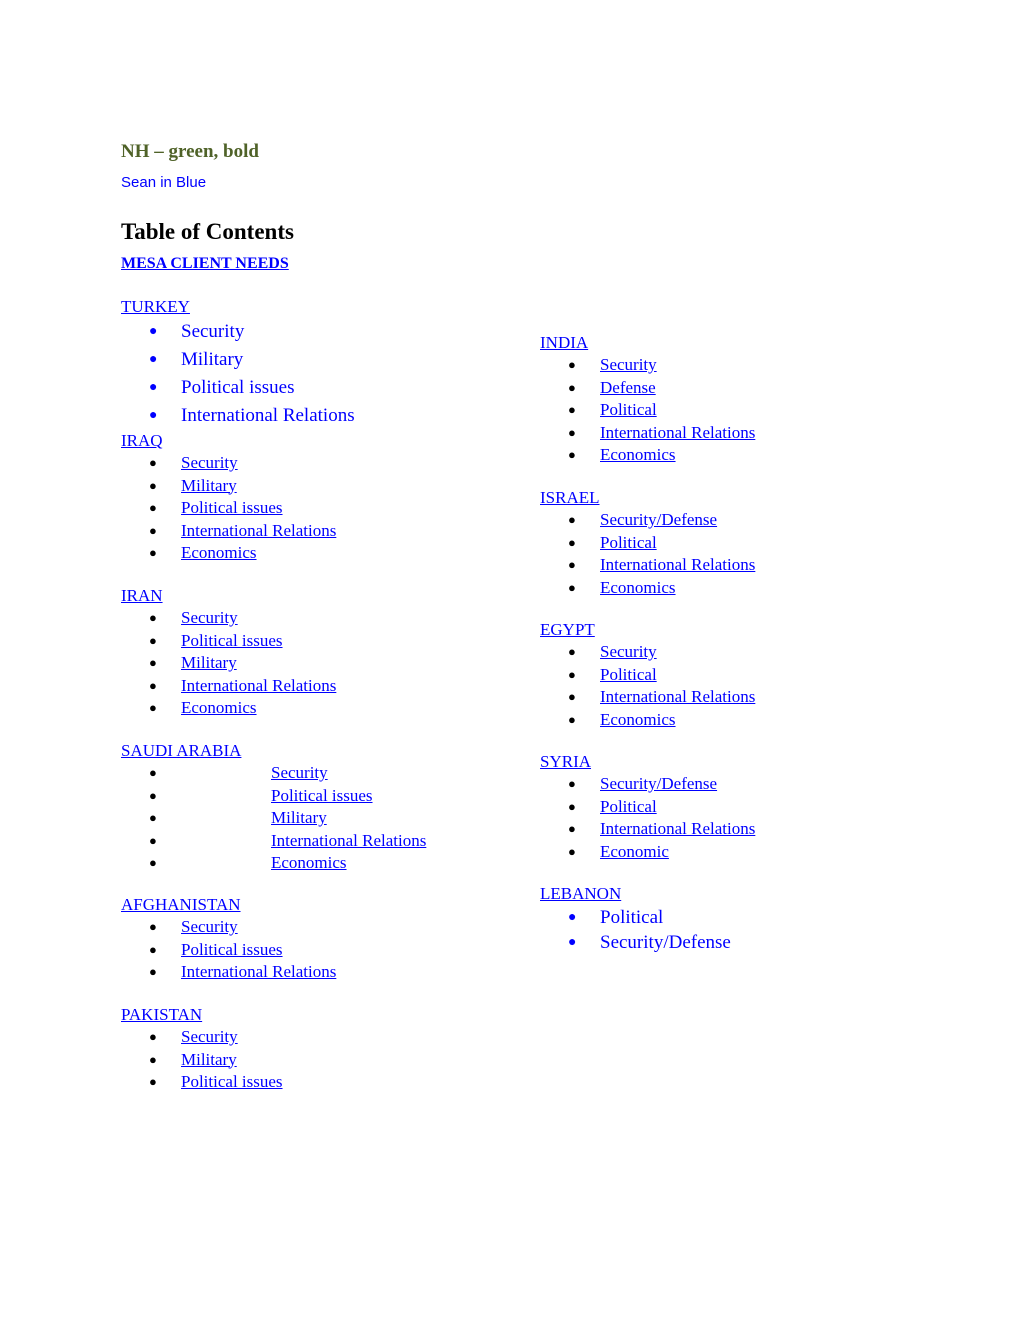 The width and height of the screenshot is (1020, 1320). Describe the element at coordinates (164, 182) in the screenshot. I see `sean-note: Sean in Blue` at that location.